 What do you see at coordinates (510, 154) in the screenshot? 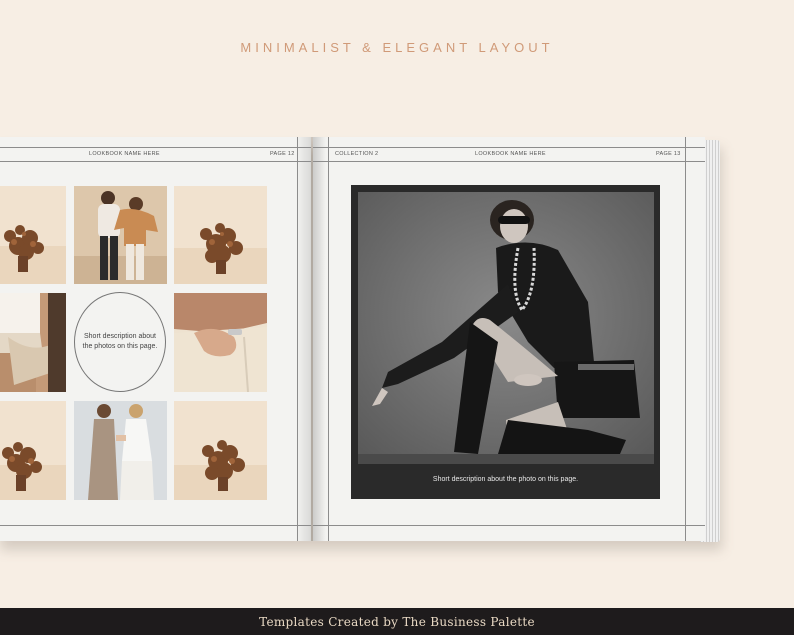
I see `right-header-title: LOOKBOOK NAME HERE` at bounding box center [510, 154].